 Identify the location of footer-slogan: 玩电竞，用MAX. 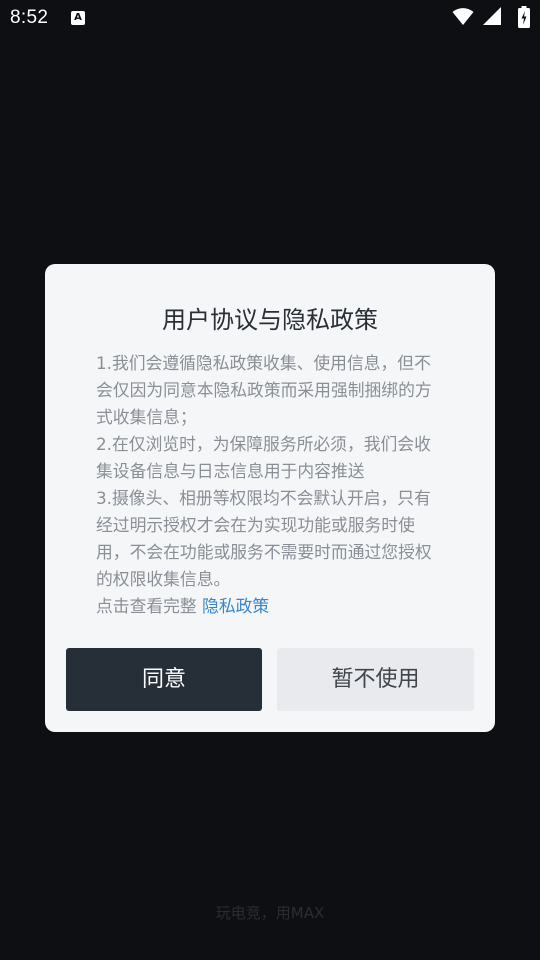
(270, 913).